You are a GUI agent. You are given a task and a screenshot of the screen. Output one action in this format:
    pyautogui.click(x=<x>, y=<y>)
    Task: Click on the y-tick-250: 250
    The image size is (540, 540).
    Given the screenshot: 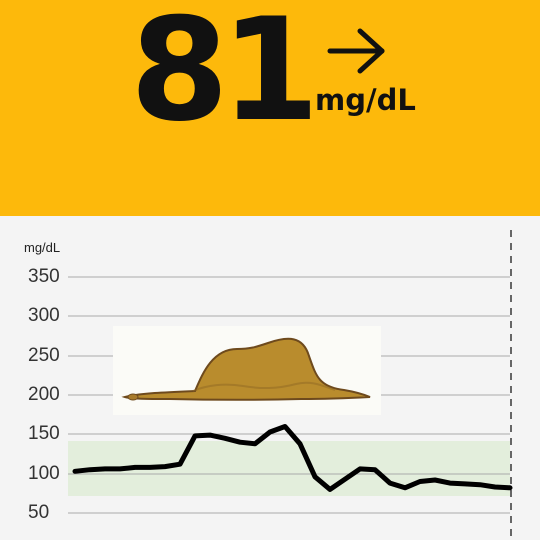 What is the action you would take?
    pyautogui.click(x=44, y=355)
    